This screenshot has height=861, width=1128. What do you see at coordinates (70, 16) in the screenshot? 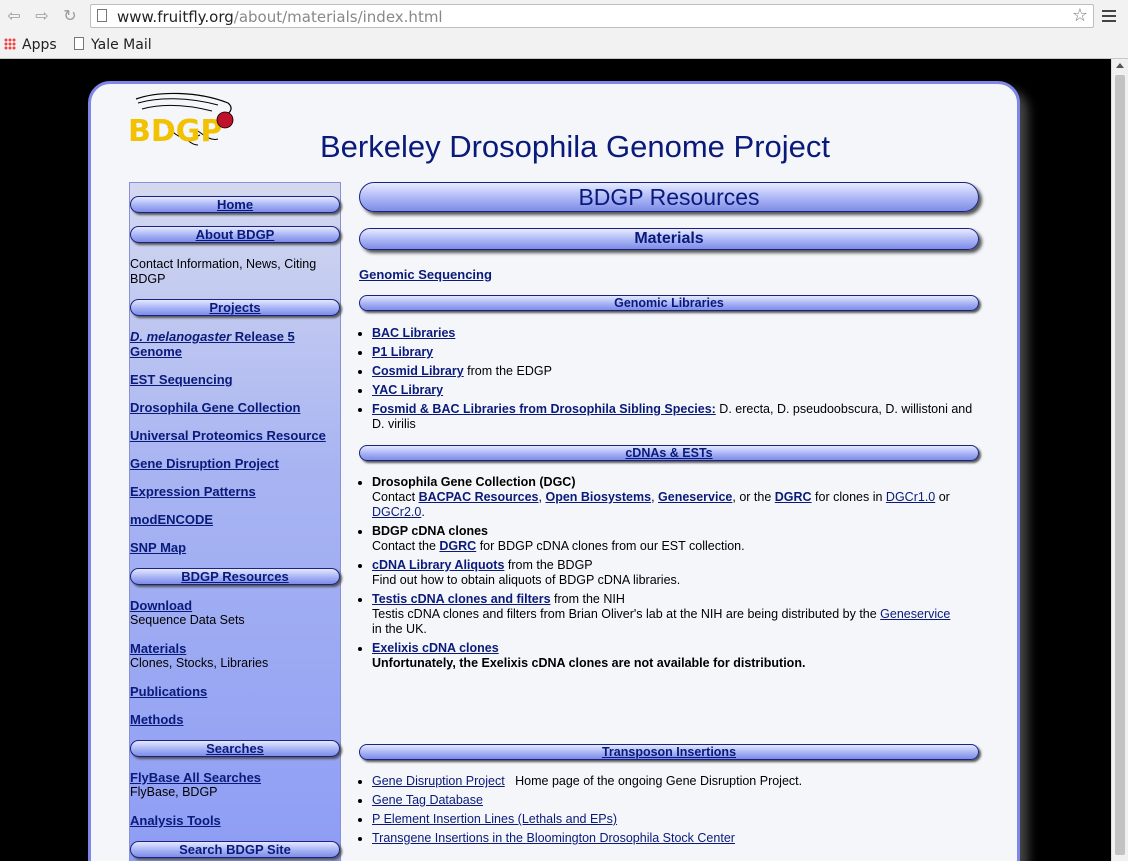
I see `reload-icon: ↻` at bounding box center [70, 16].